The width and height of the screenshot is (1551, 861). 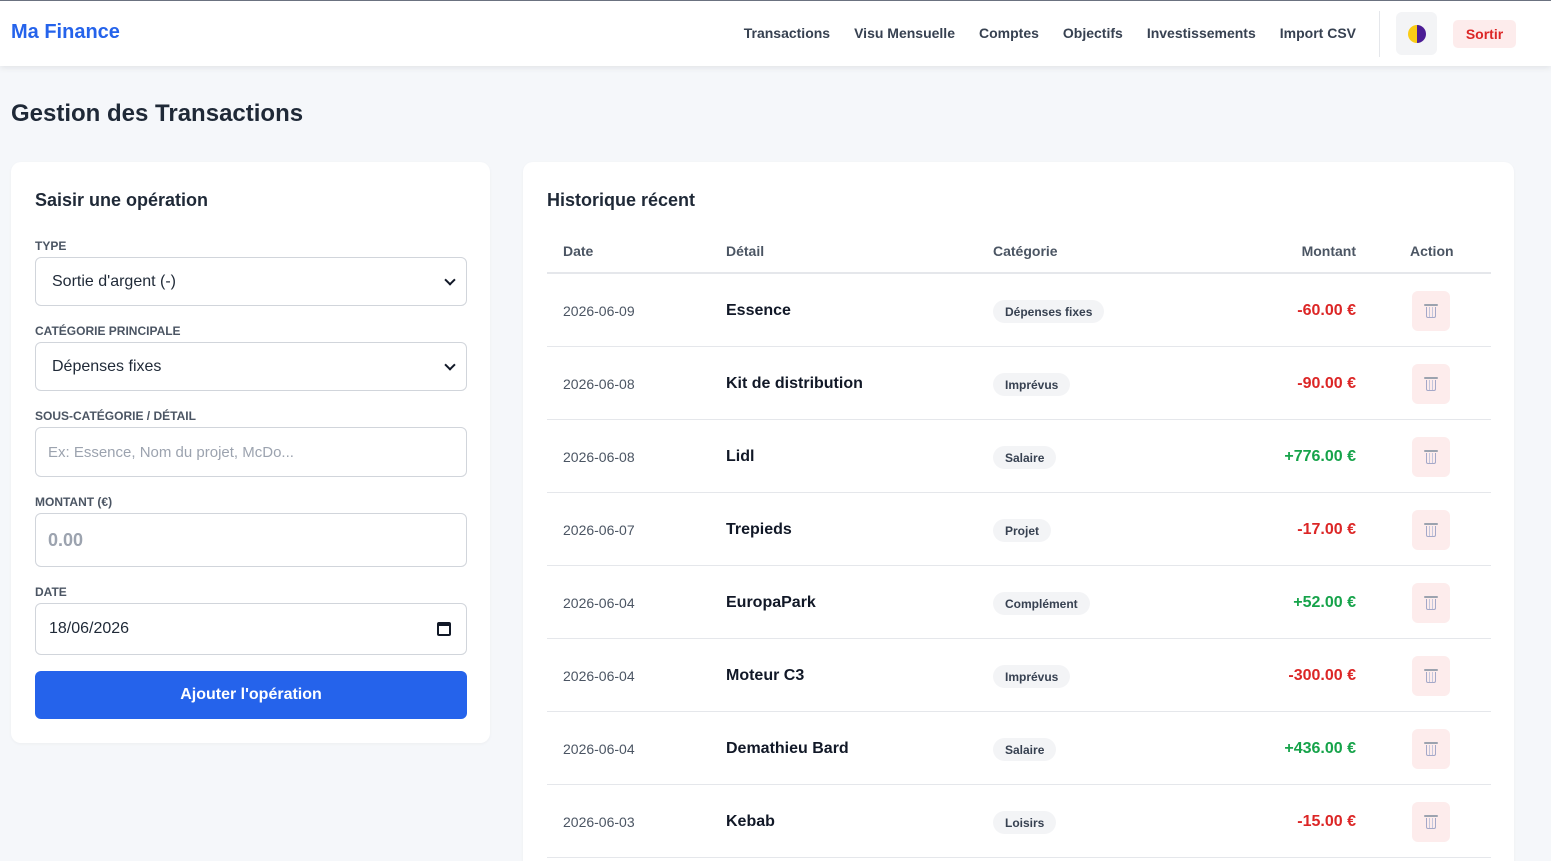 I want to click on column-header-action: Action, so click(x=1432, y=251).